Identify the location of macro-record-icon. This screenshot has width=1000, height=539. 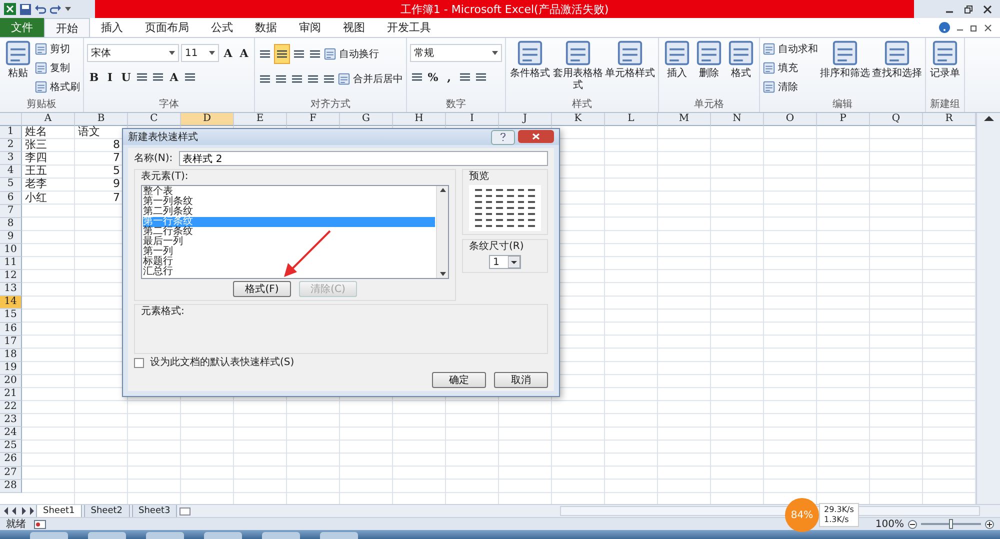
(40, 524).